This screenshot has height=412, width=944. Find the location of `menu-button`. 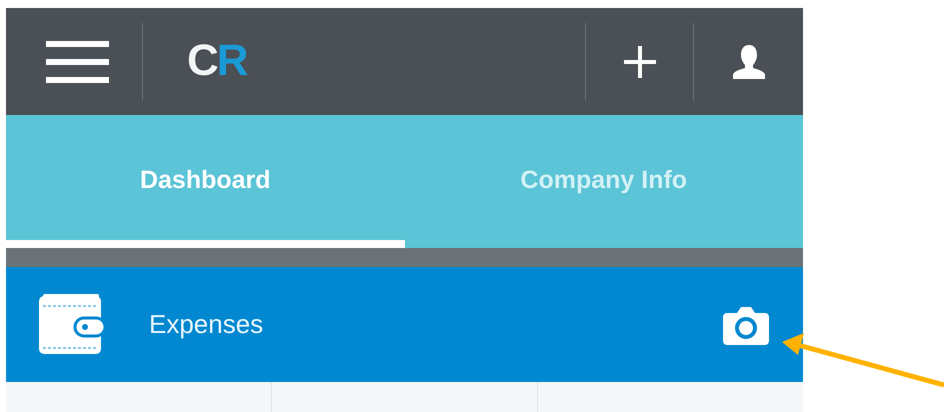

menu-button is located at coordinates (77, 61).